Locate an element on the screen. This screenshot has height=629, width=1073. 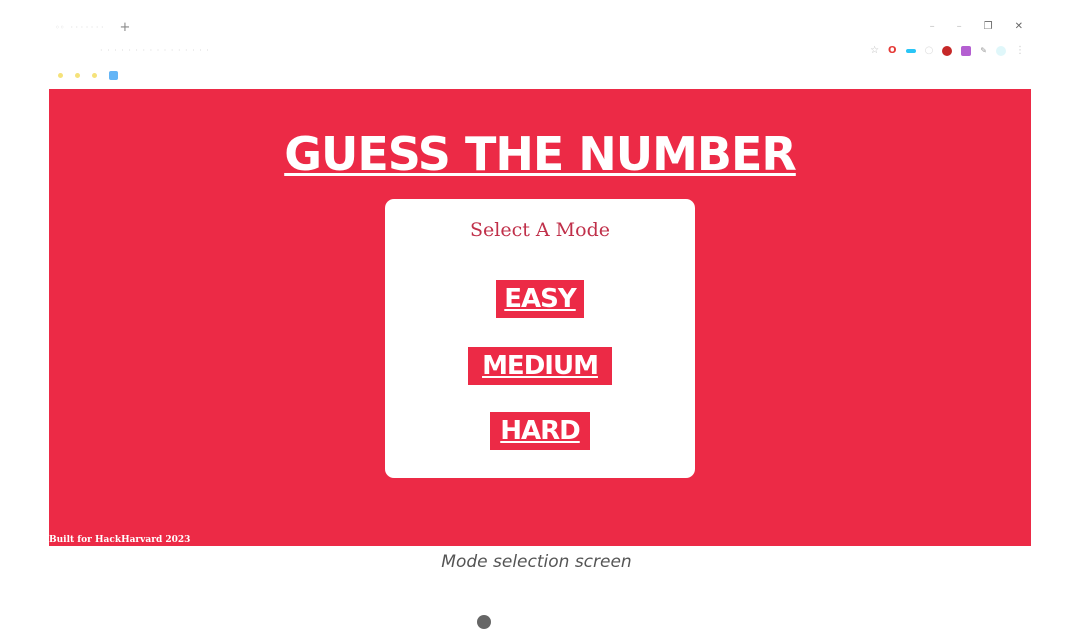
extension-cloud-icon: ○ is located at coordinates (929, 50).